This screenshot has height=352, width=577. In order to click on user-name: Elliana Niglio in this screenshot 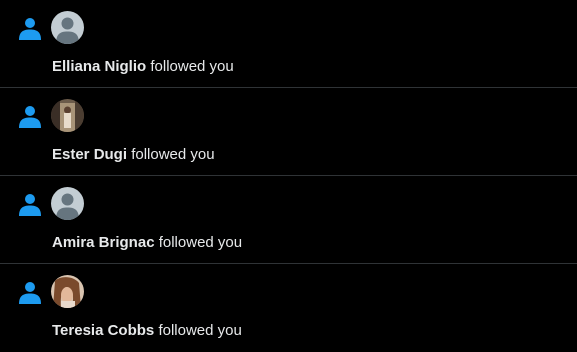, I will do `click(99, 66)`.